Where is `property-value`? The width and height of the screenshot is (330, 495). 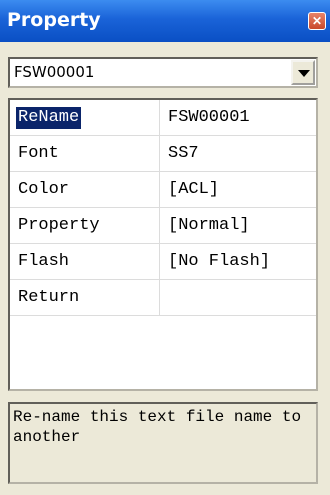
property-value is located at coordinates (238, 297).